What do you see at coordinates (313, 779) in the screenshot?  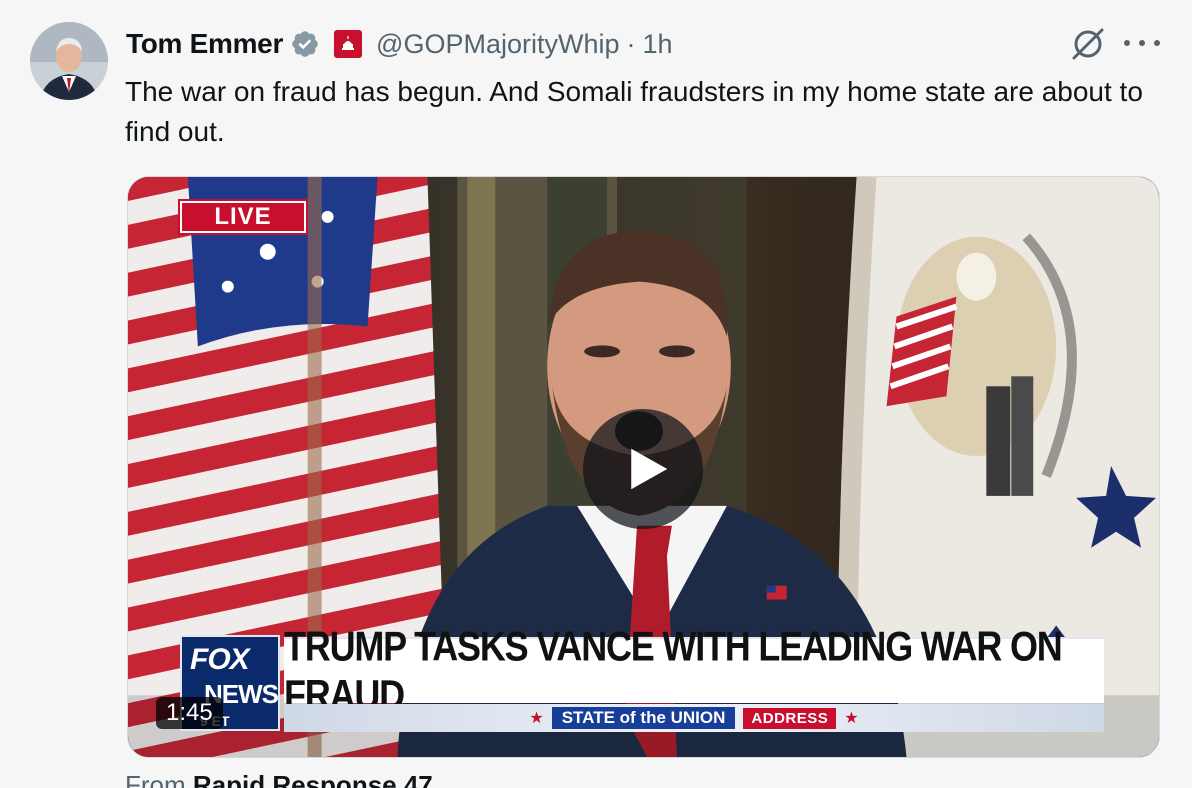 I see `from-source: Rapid Response 47` at bounding box center [313, 779].